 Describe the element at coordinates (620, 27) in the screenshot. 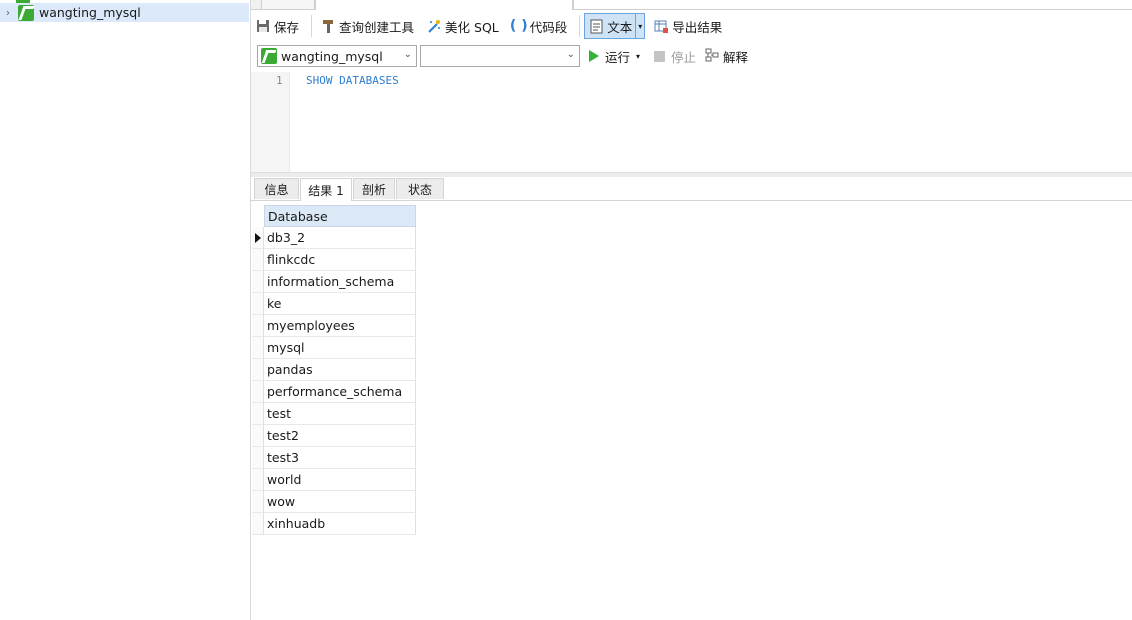

I see `text-mode-label: 文本` at that location.